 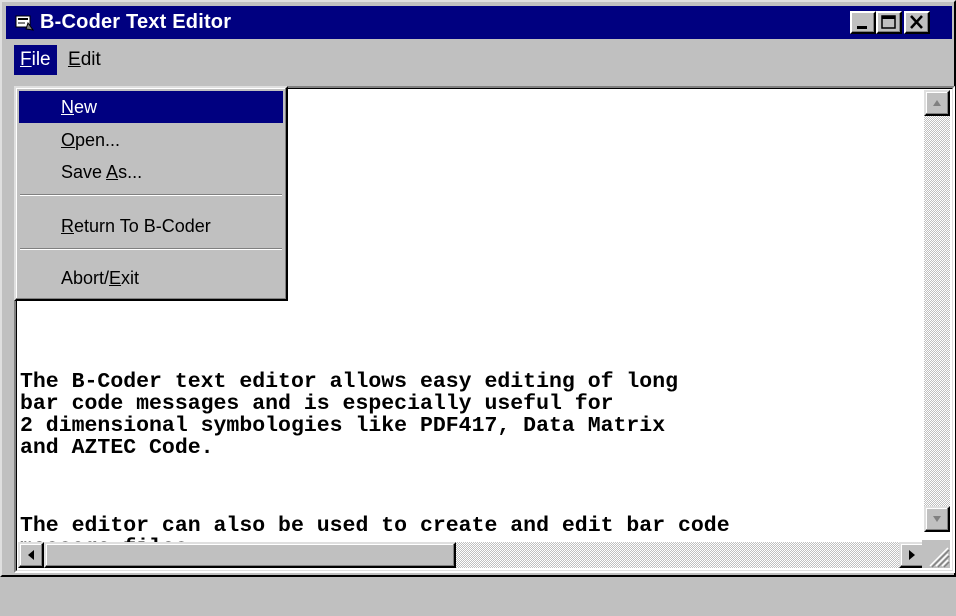 I want to click on menu-file-mnemonic: F, so click(x=26, y=59).